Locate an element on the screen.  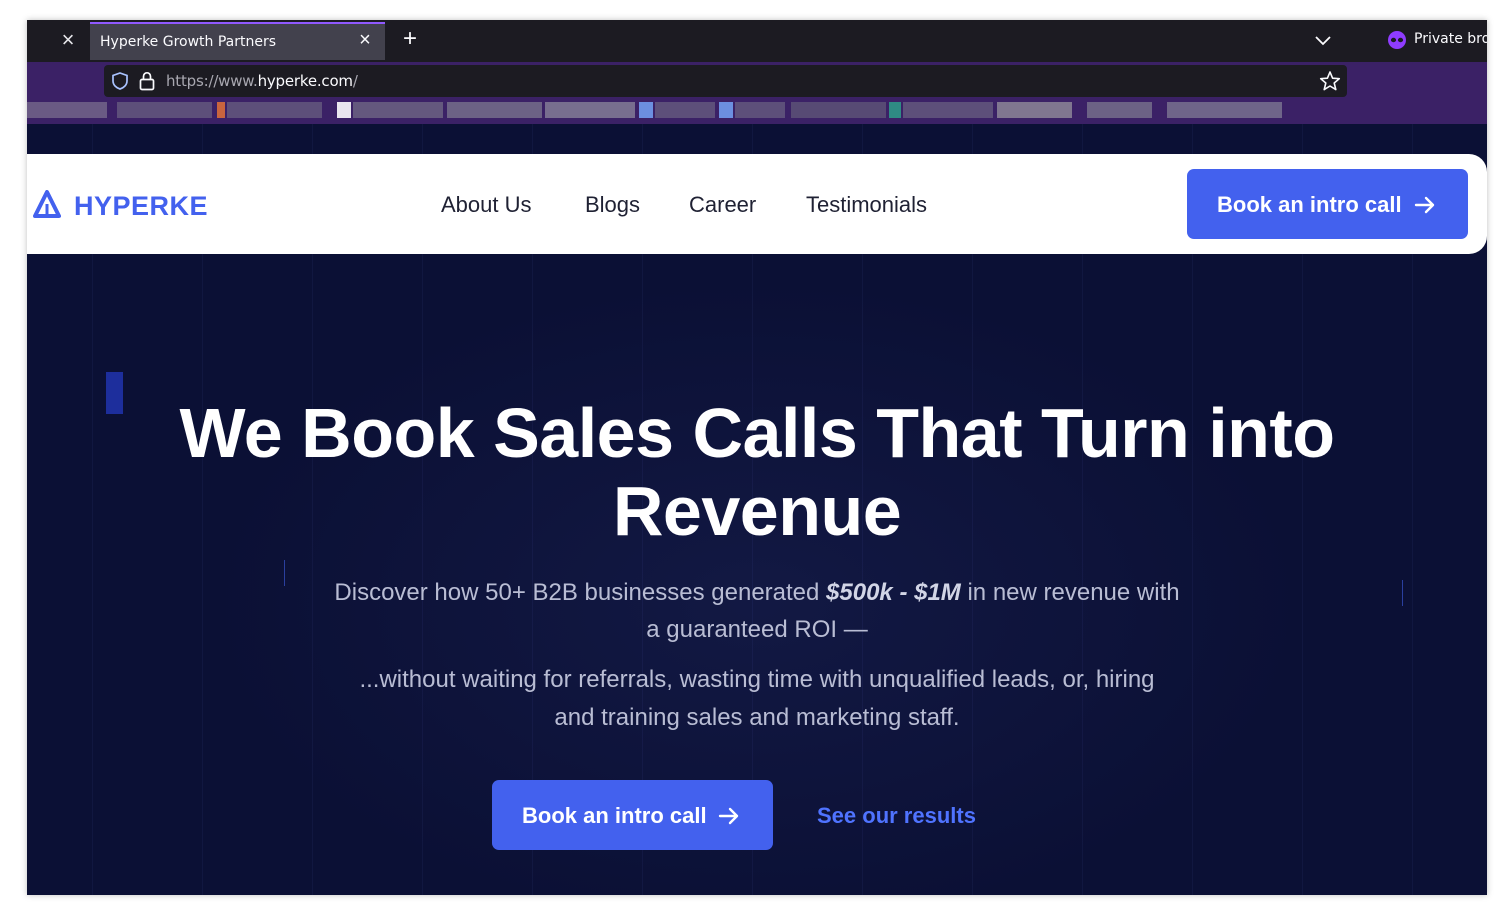
hero-title-line2: Revenue is located at coordinates (757, 511).